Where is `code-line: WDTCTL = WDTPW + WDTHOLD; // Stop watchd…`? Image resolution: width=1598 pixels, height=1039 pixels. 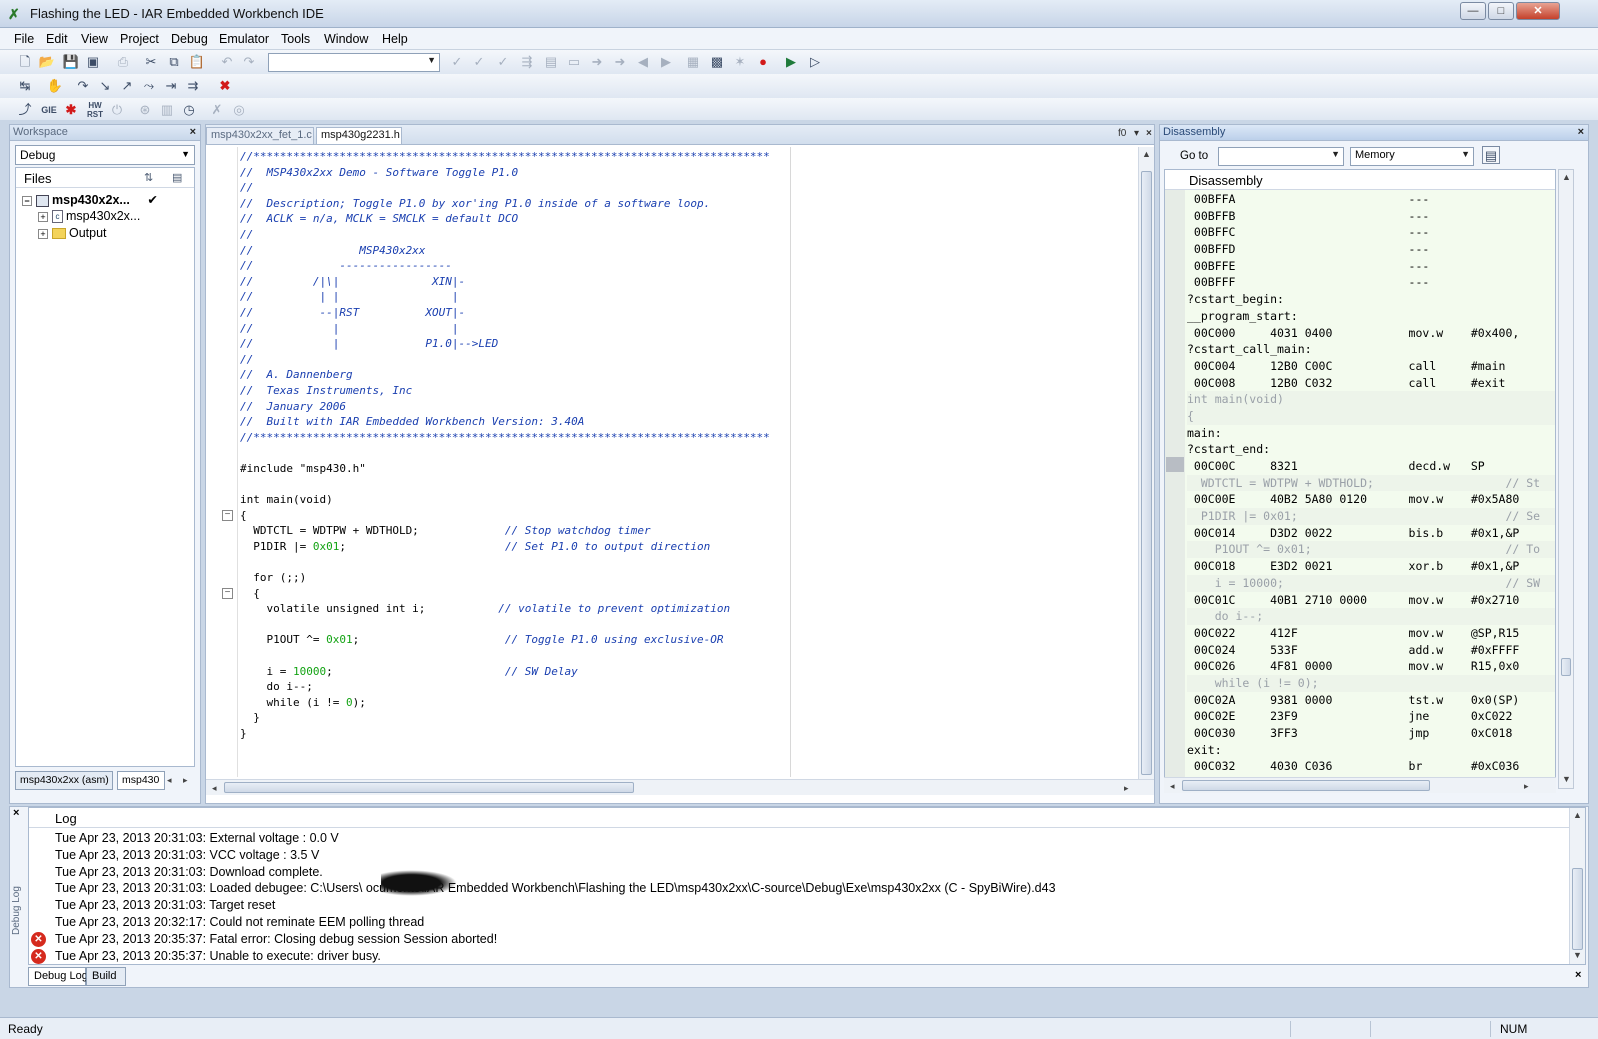
code-line: WDTCTL = WDTPW + WDTHOLD; // Stop watchd… is located at coordinates (505, 531).